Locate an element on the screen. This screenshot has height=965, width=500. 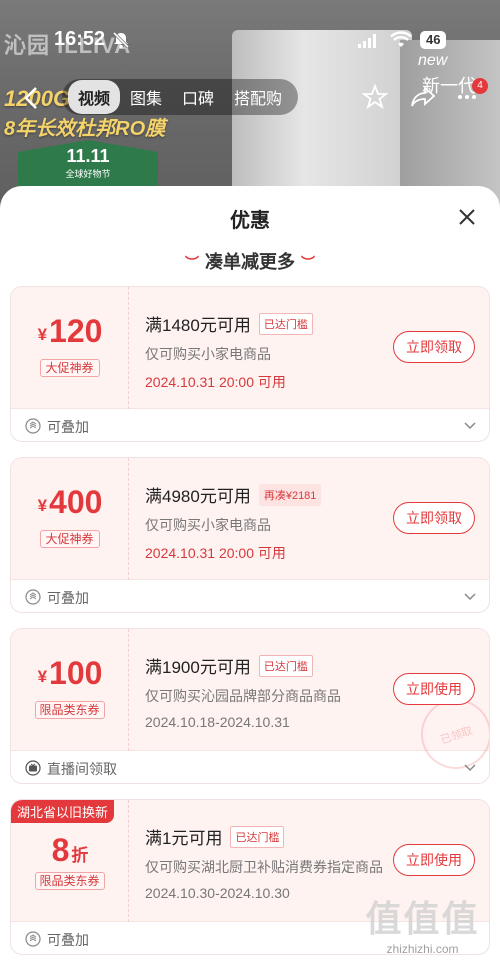
coupon-amount-value: 120 is located at coordinates (76, 331).